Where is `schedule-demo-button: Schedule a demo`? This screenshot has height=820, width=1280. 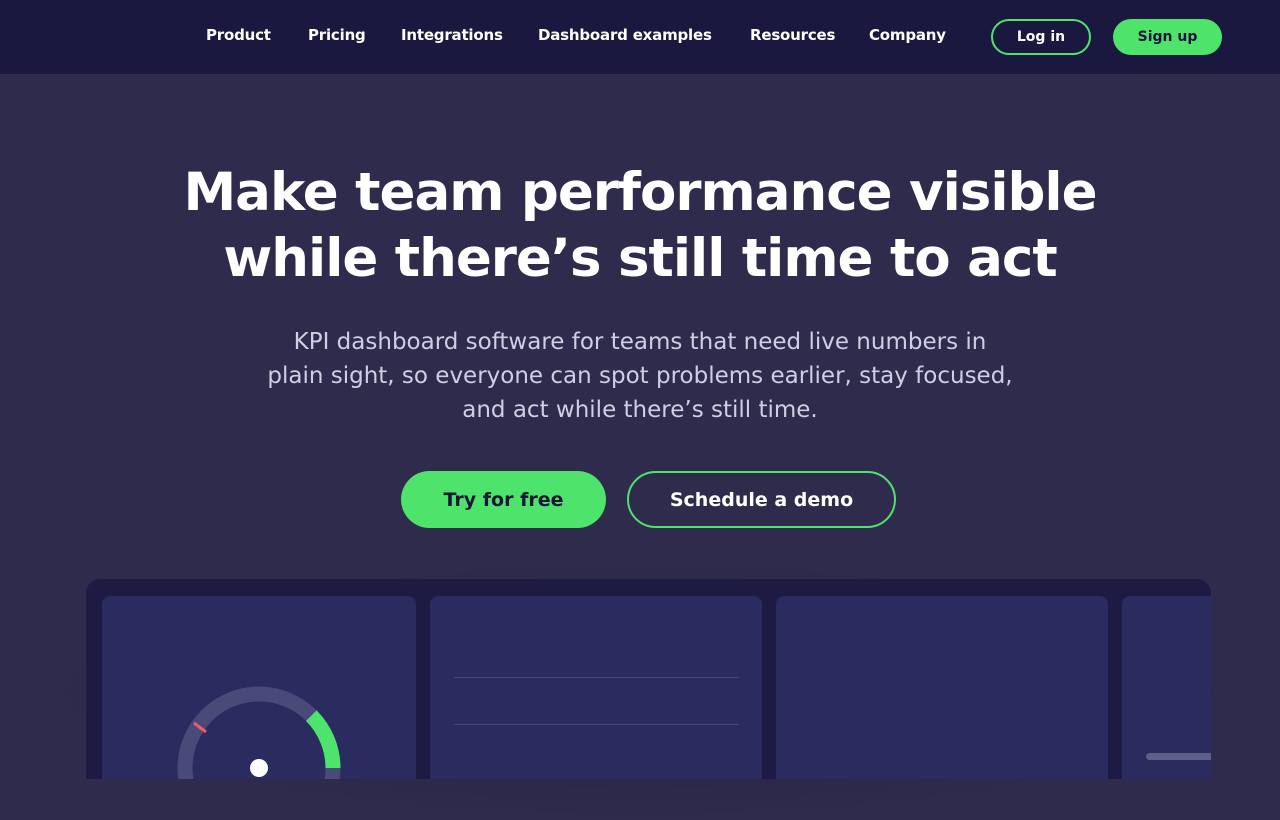
schedule-demo-button: Schedule a demo is located at coordinates (761, 499).